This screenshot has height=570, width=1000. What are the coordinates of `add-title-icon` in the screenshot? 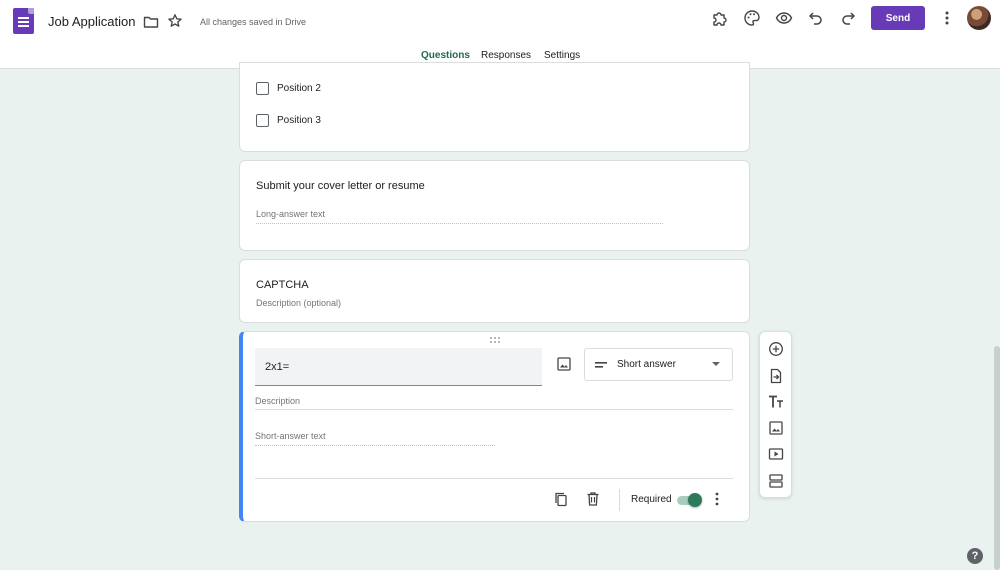 It's located at (776, 402).